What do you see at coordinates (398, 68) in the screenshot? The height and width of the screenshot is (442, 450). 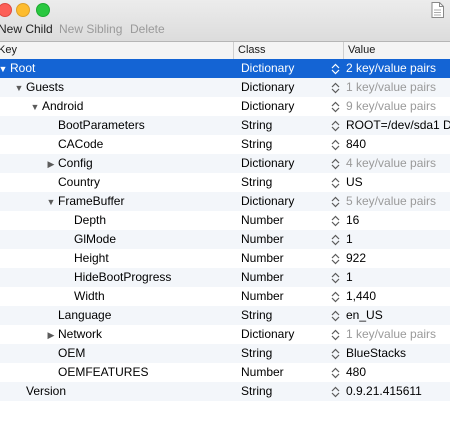 I see `row-value: 2 key/value pairs` at bounding box center [398, 68].